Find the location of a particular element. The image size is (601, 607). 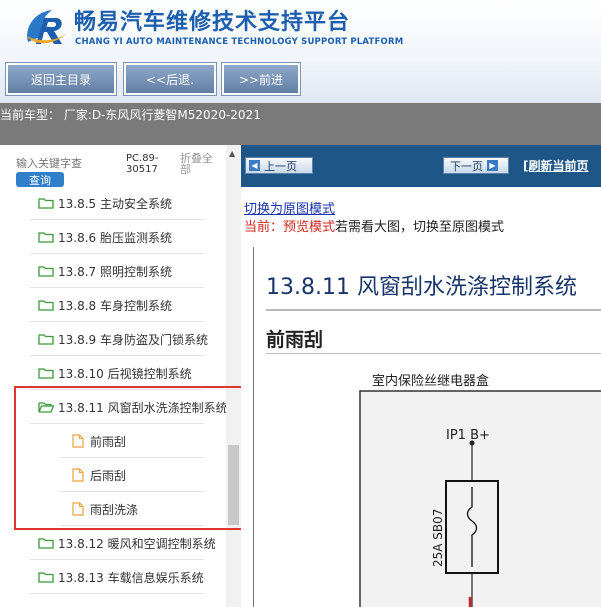

tree-item: 13.8.13 车载信息娱乐系统 is located at coordinates (113, 577).